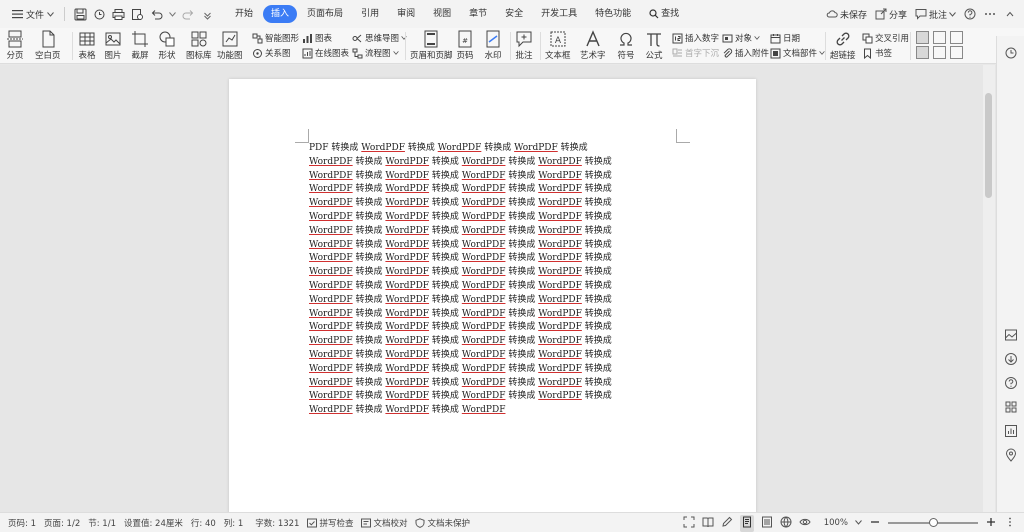 This screenshot has width=1024, height=532. I want to click on status-page-number: 页码: 1, so click(22, 523).